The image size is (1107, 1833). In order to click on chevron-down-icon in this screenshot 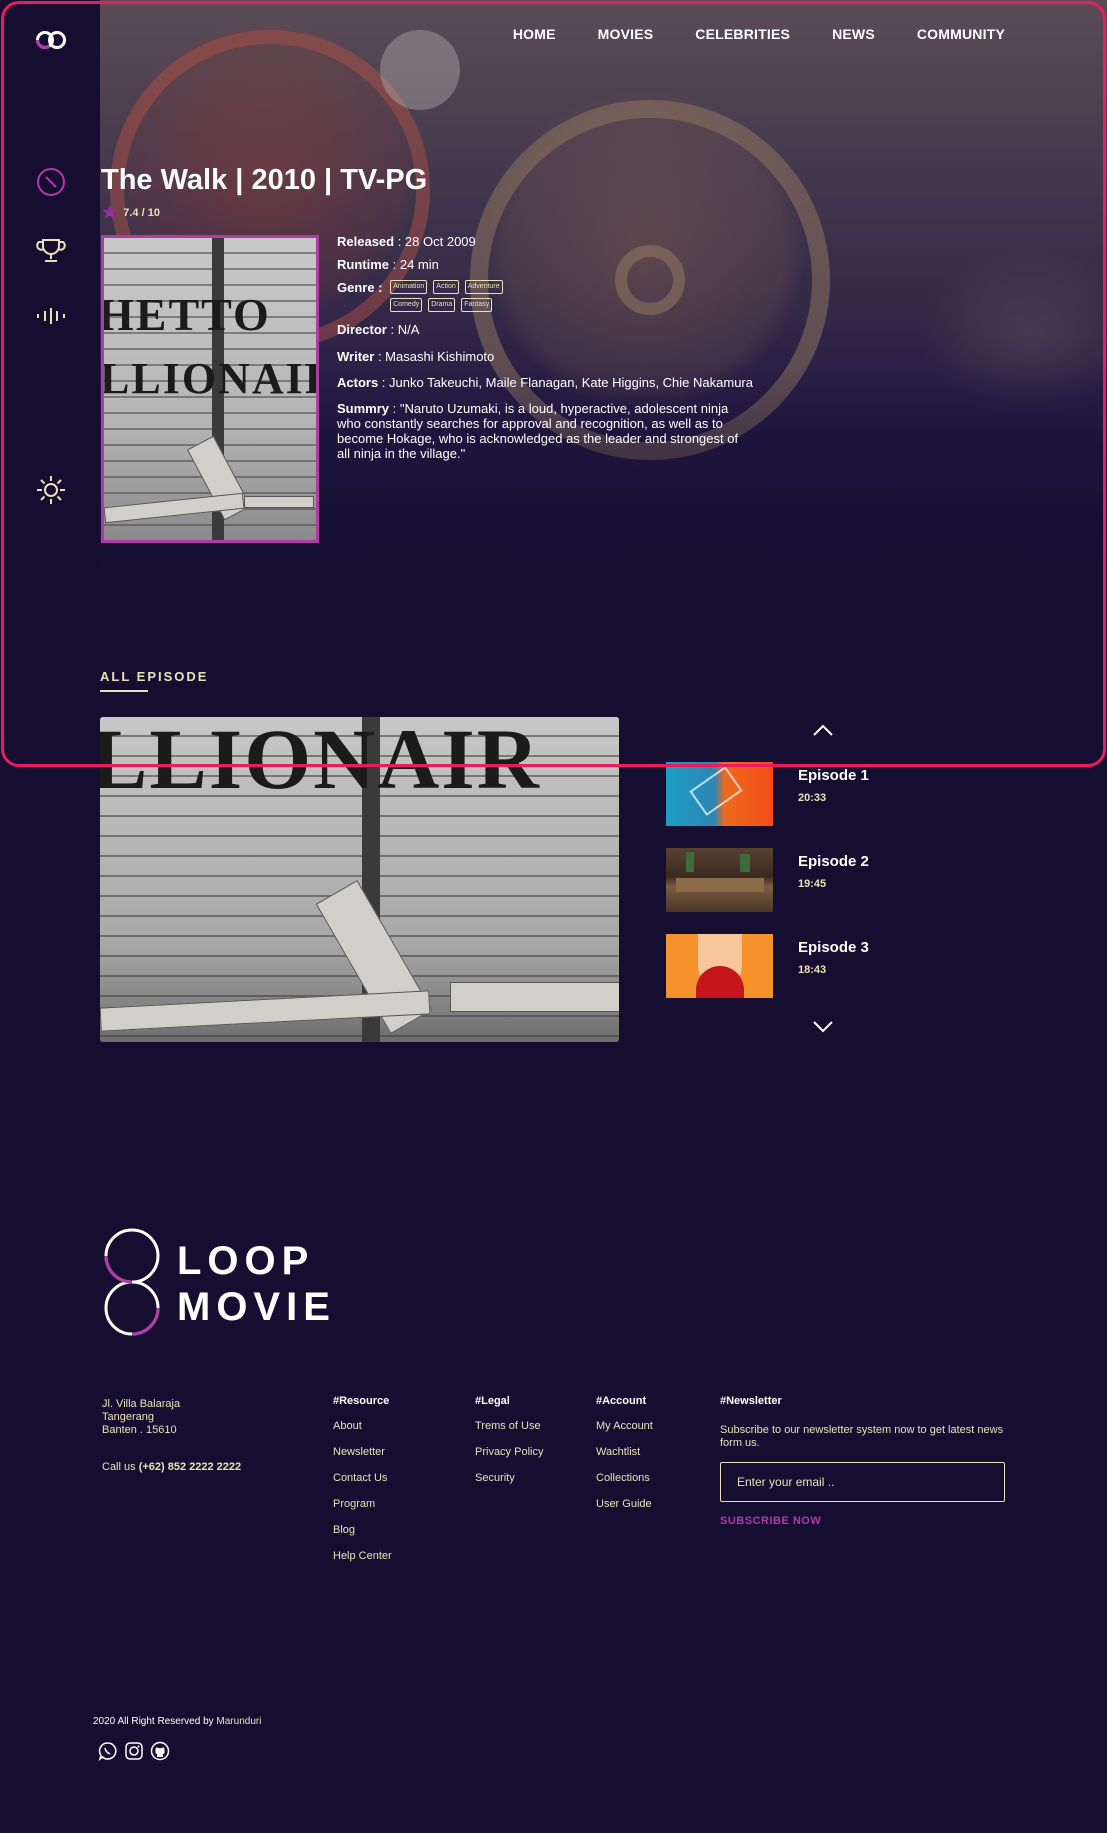, I will do `click(823, 1027)`.